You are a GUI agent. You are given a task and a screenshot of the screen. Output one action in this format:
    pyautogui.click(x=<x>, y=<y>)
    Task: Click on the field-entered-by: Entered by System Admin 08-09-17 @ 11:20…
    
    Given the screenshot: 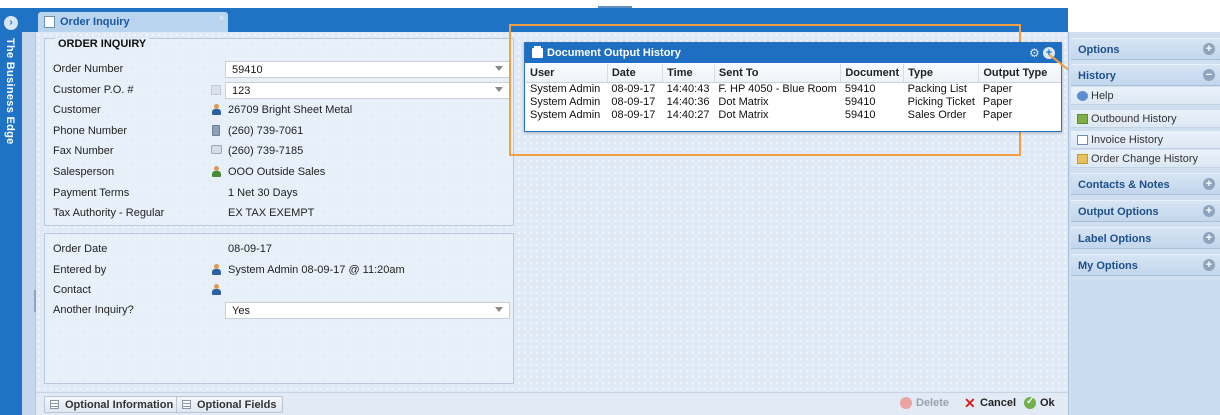 What is the action you would take?
    pyautogui.click(x=280, y=270)
    